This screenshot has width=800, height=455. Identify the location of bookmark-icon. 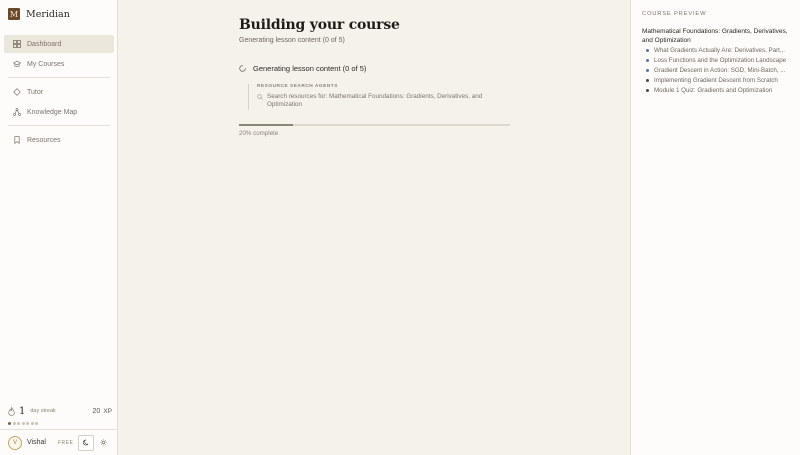
(17, 140).